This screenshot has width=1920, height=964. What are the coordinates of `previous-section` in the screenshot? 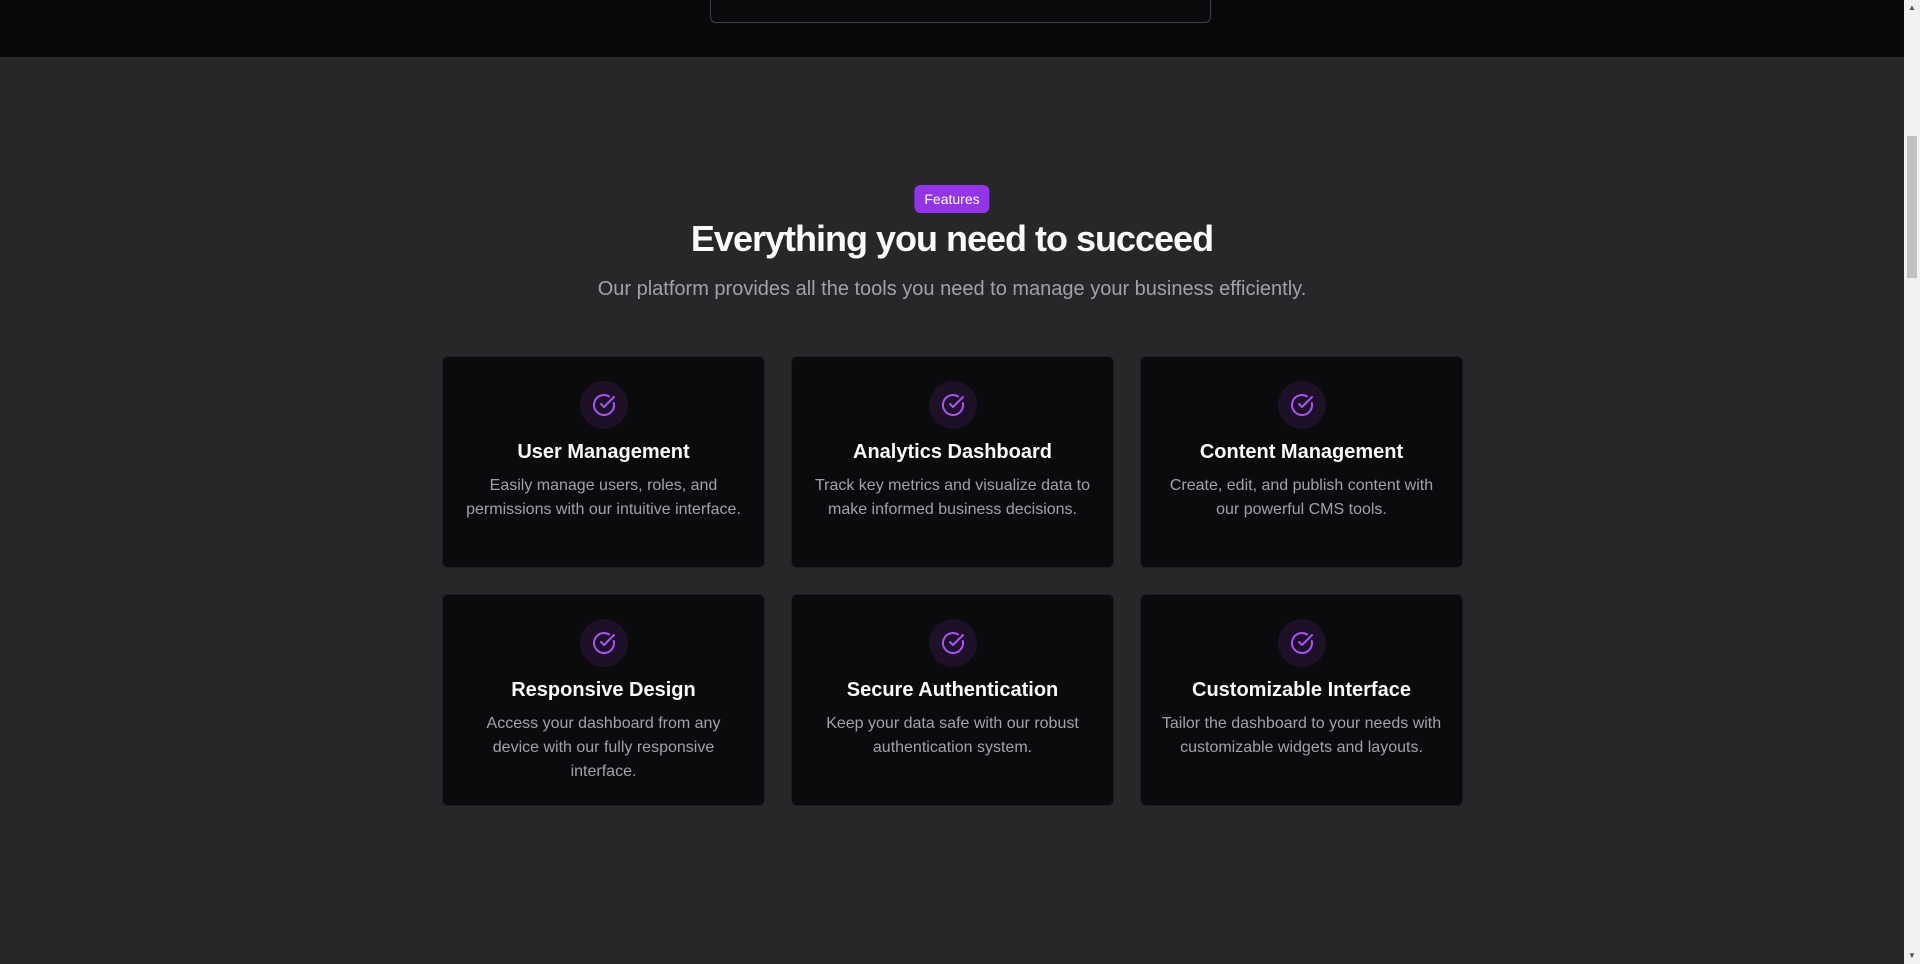 It's located at (952, 28).